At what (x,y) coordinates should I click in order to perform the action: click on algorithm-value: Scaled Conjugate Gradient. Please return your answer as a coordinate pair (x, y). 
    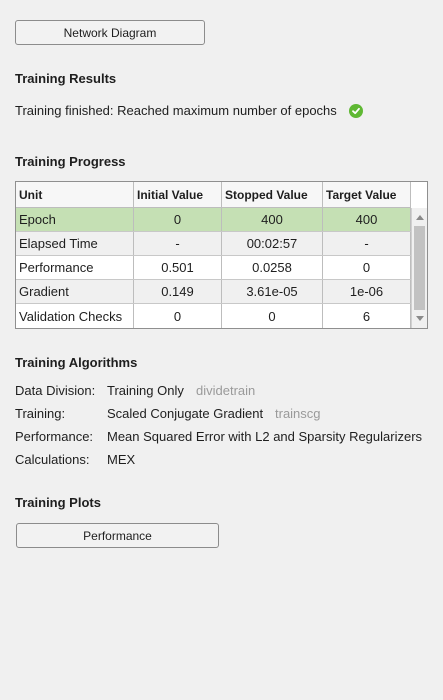
    Looking at the image, I should click on (185, 413).